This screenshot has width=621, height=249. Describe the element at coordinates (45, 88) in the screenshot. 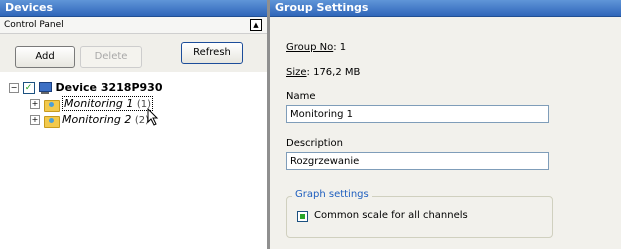

I see `monitor-icon` at that location.